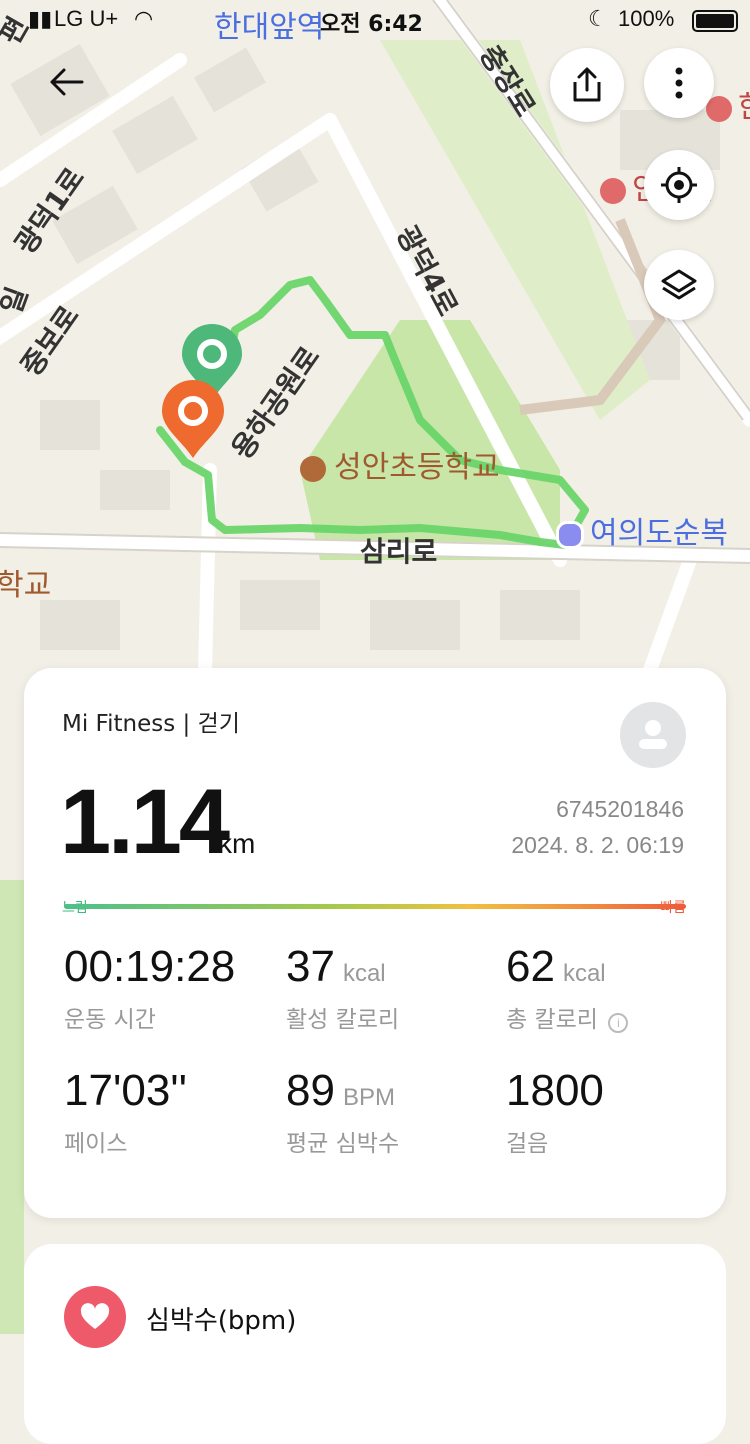 The height and width of the screenshot is (1444, 750). I want to click on stat-label: 페이스, so click(96, 1144).